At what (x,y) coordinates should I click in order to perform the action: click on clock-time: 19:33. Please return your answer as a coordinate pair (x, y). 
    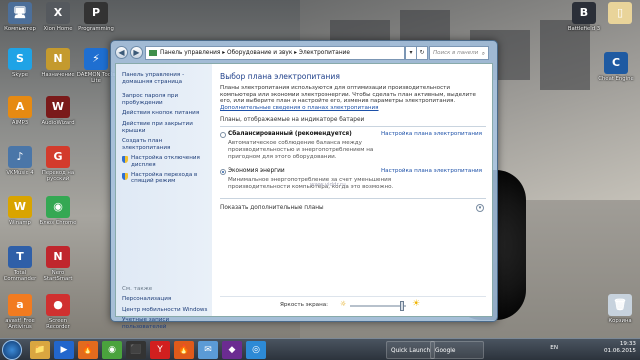
    Looking at the image, I should click on (620, 344).